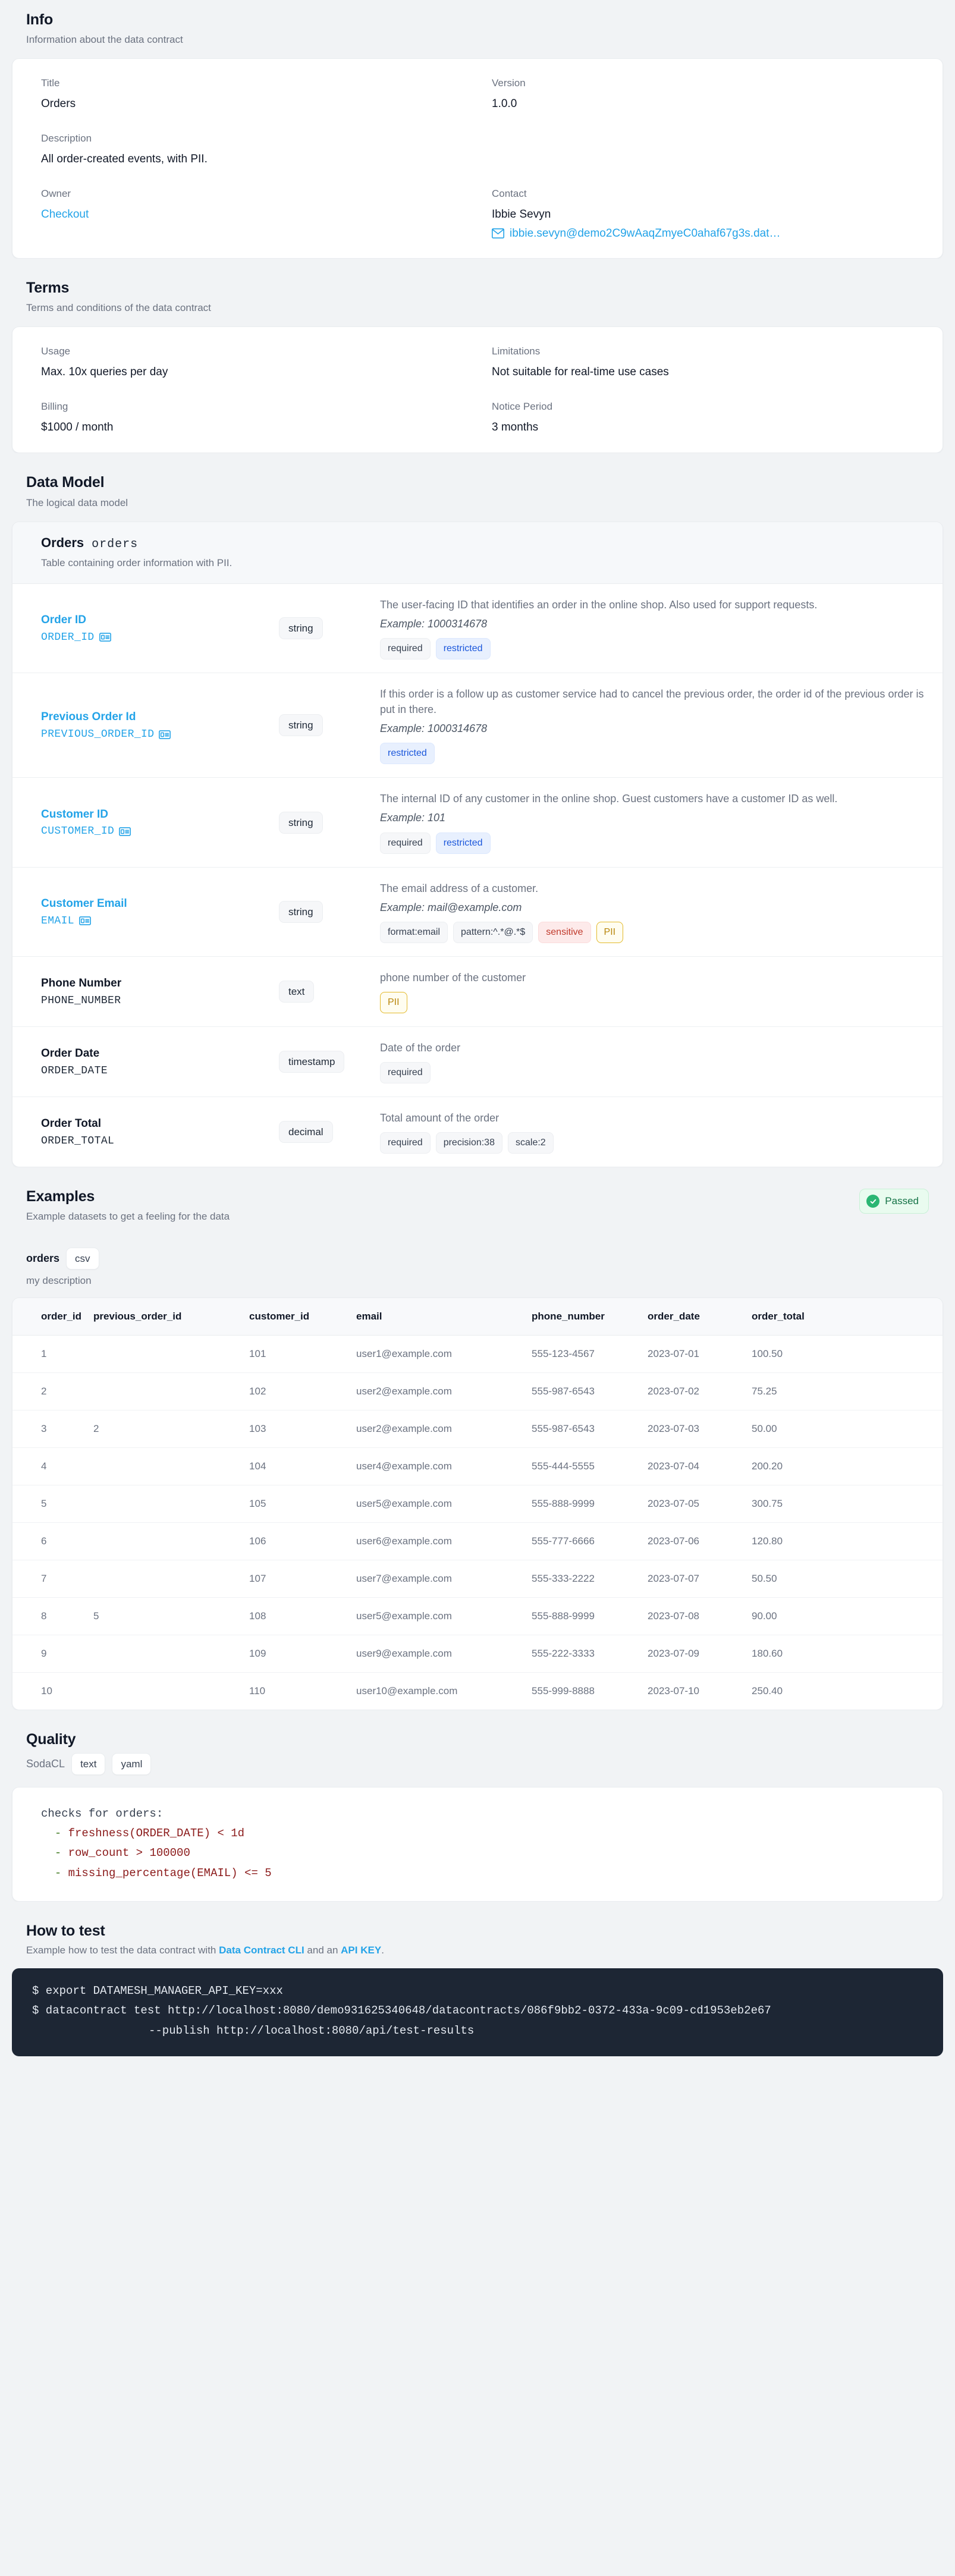 The height and width of the screenshot is (2576, 955). I want to click on table-cell: 250.40, so click(768, 1691).